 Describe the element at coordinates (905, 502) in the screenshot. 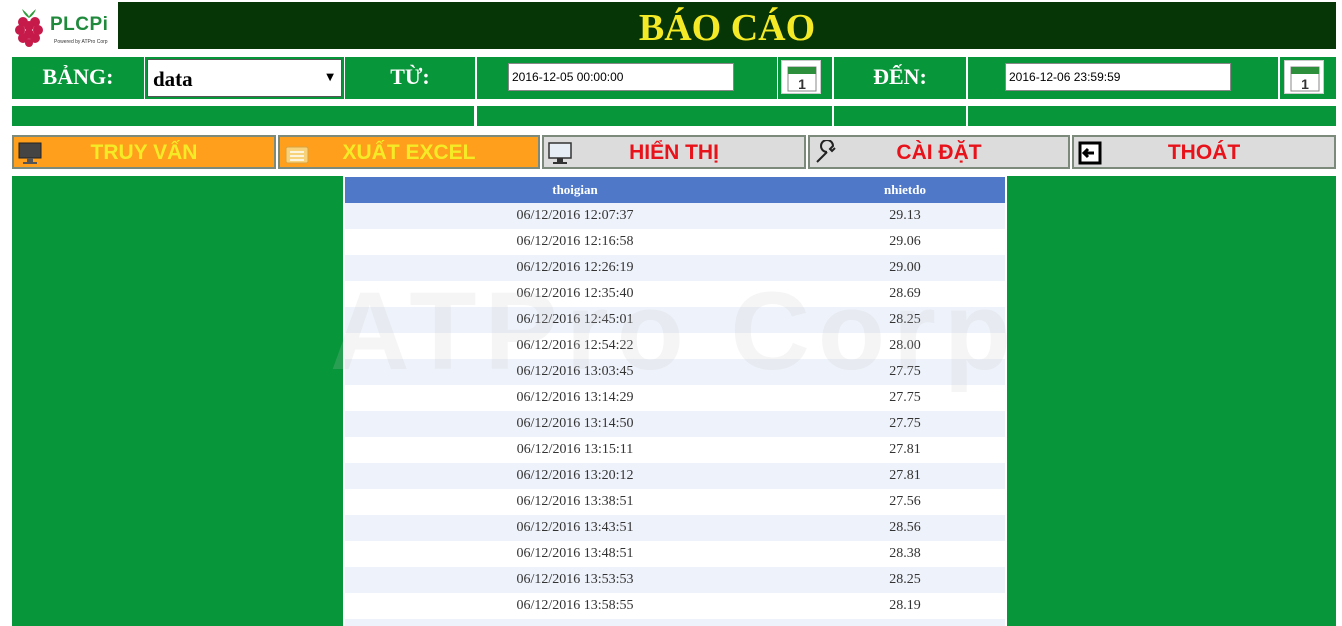

I see `cell-nhietdo: 27.56` at that location.